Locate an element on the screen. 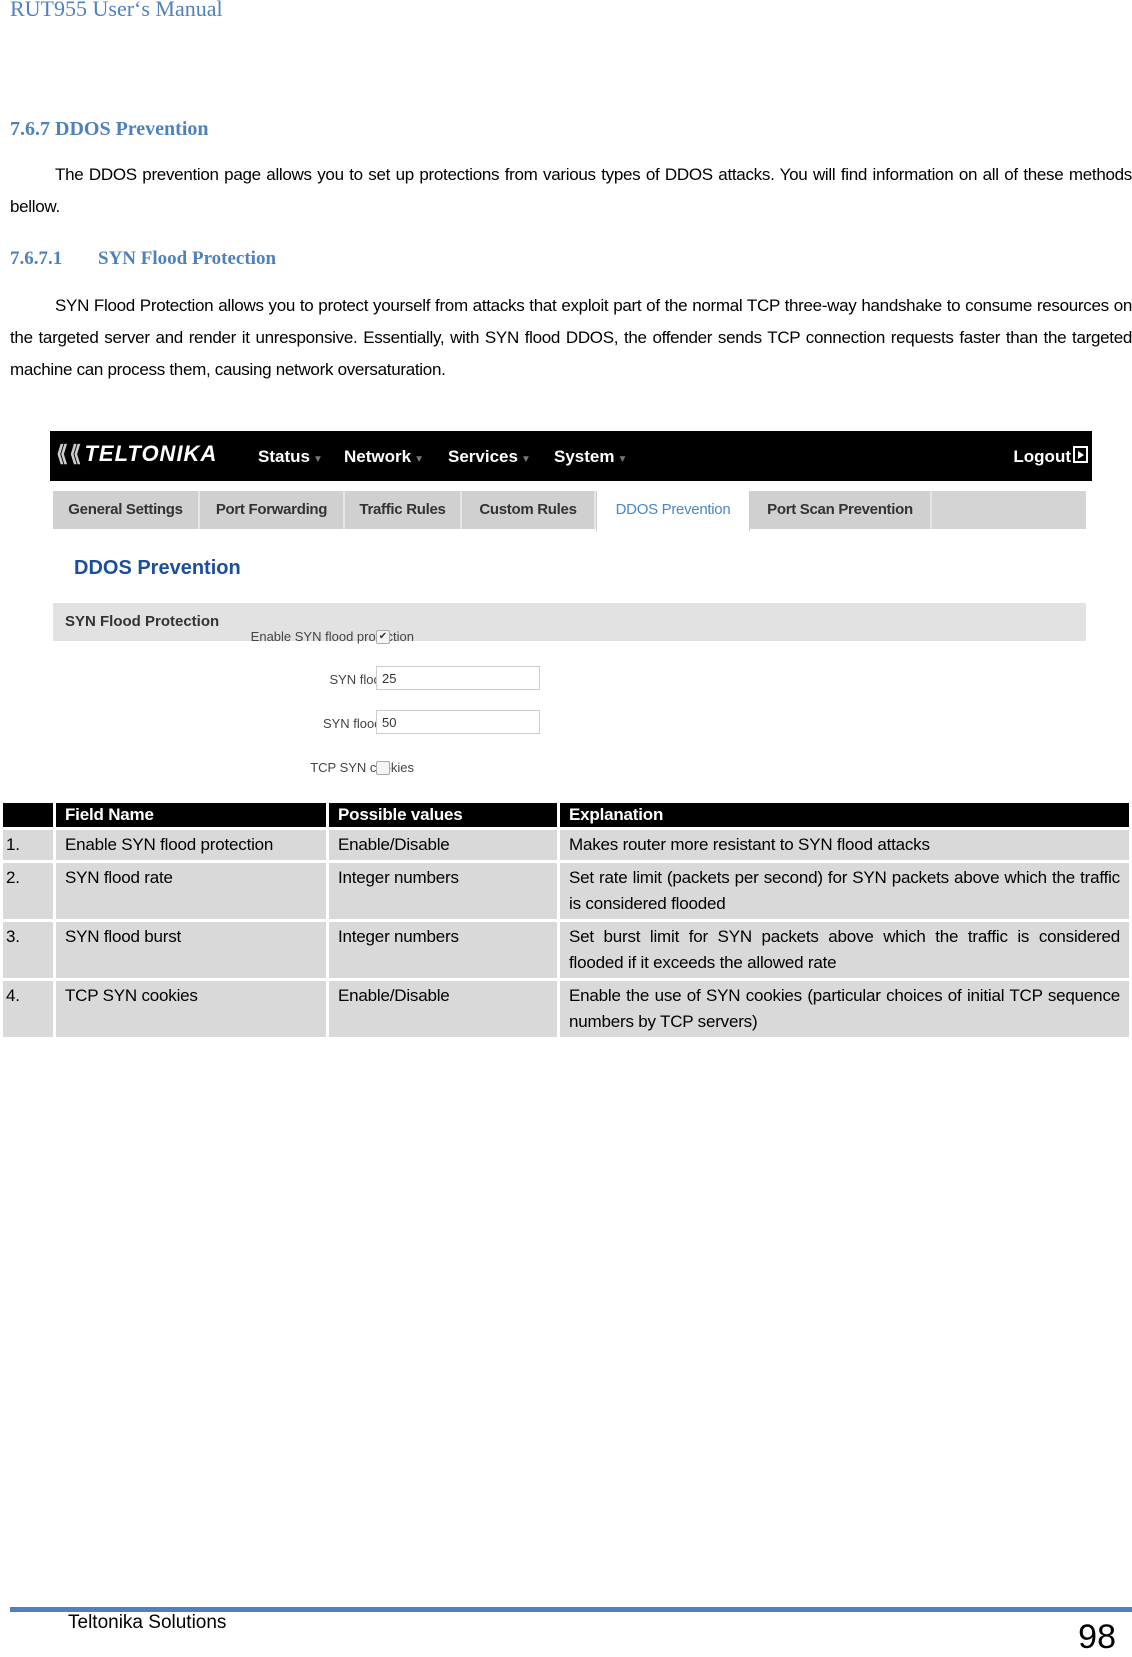  subsection-heading: 7.6.7.1 SYN Flood Protection is located at coordinates (143, 259).